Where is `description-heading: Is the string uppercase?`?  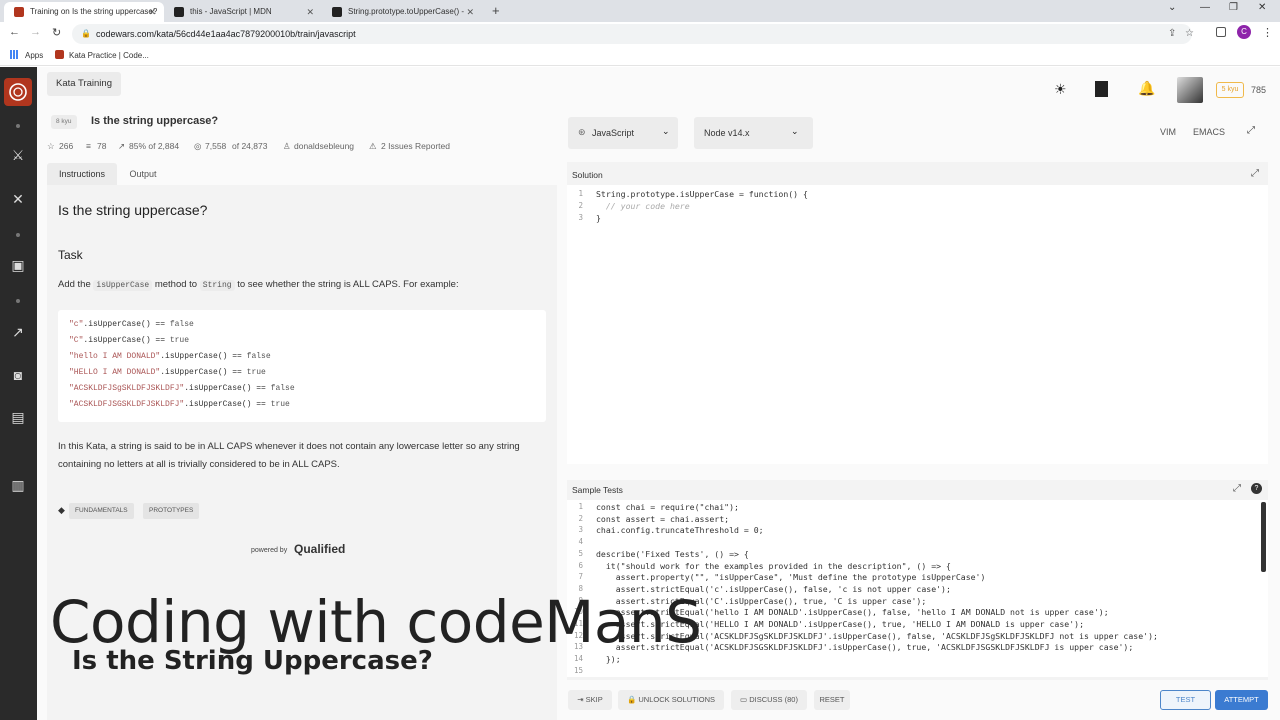
description-heading: Is the string uppercase? is located at coordinates (133, 210).